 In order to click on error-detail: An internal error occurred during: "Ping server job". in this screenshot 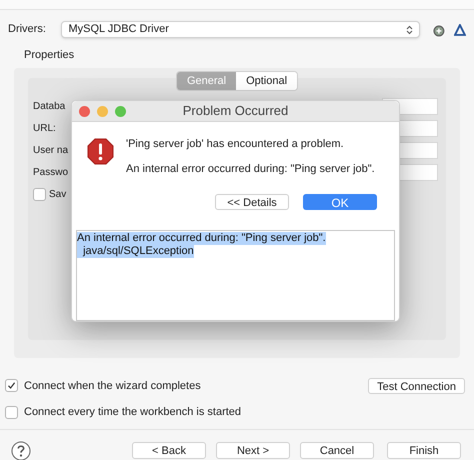, I will do `click(250, 169)`.